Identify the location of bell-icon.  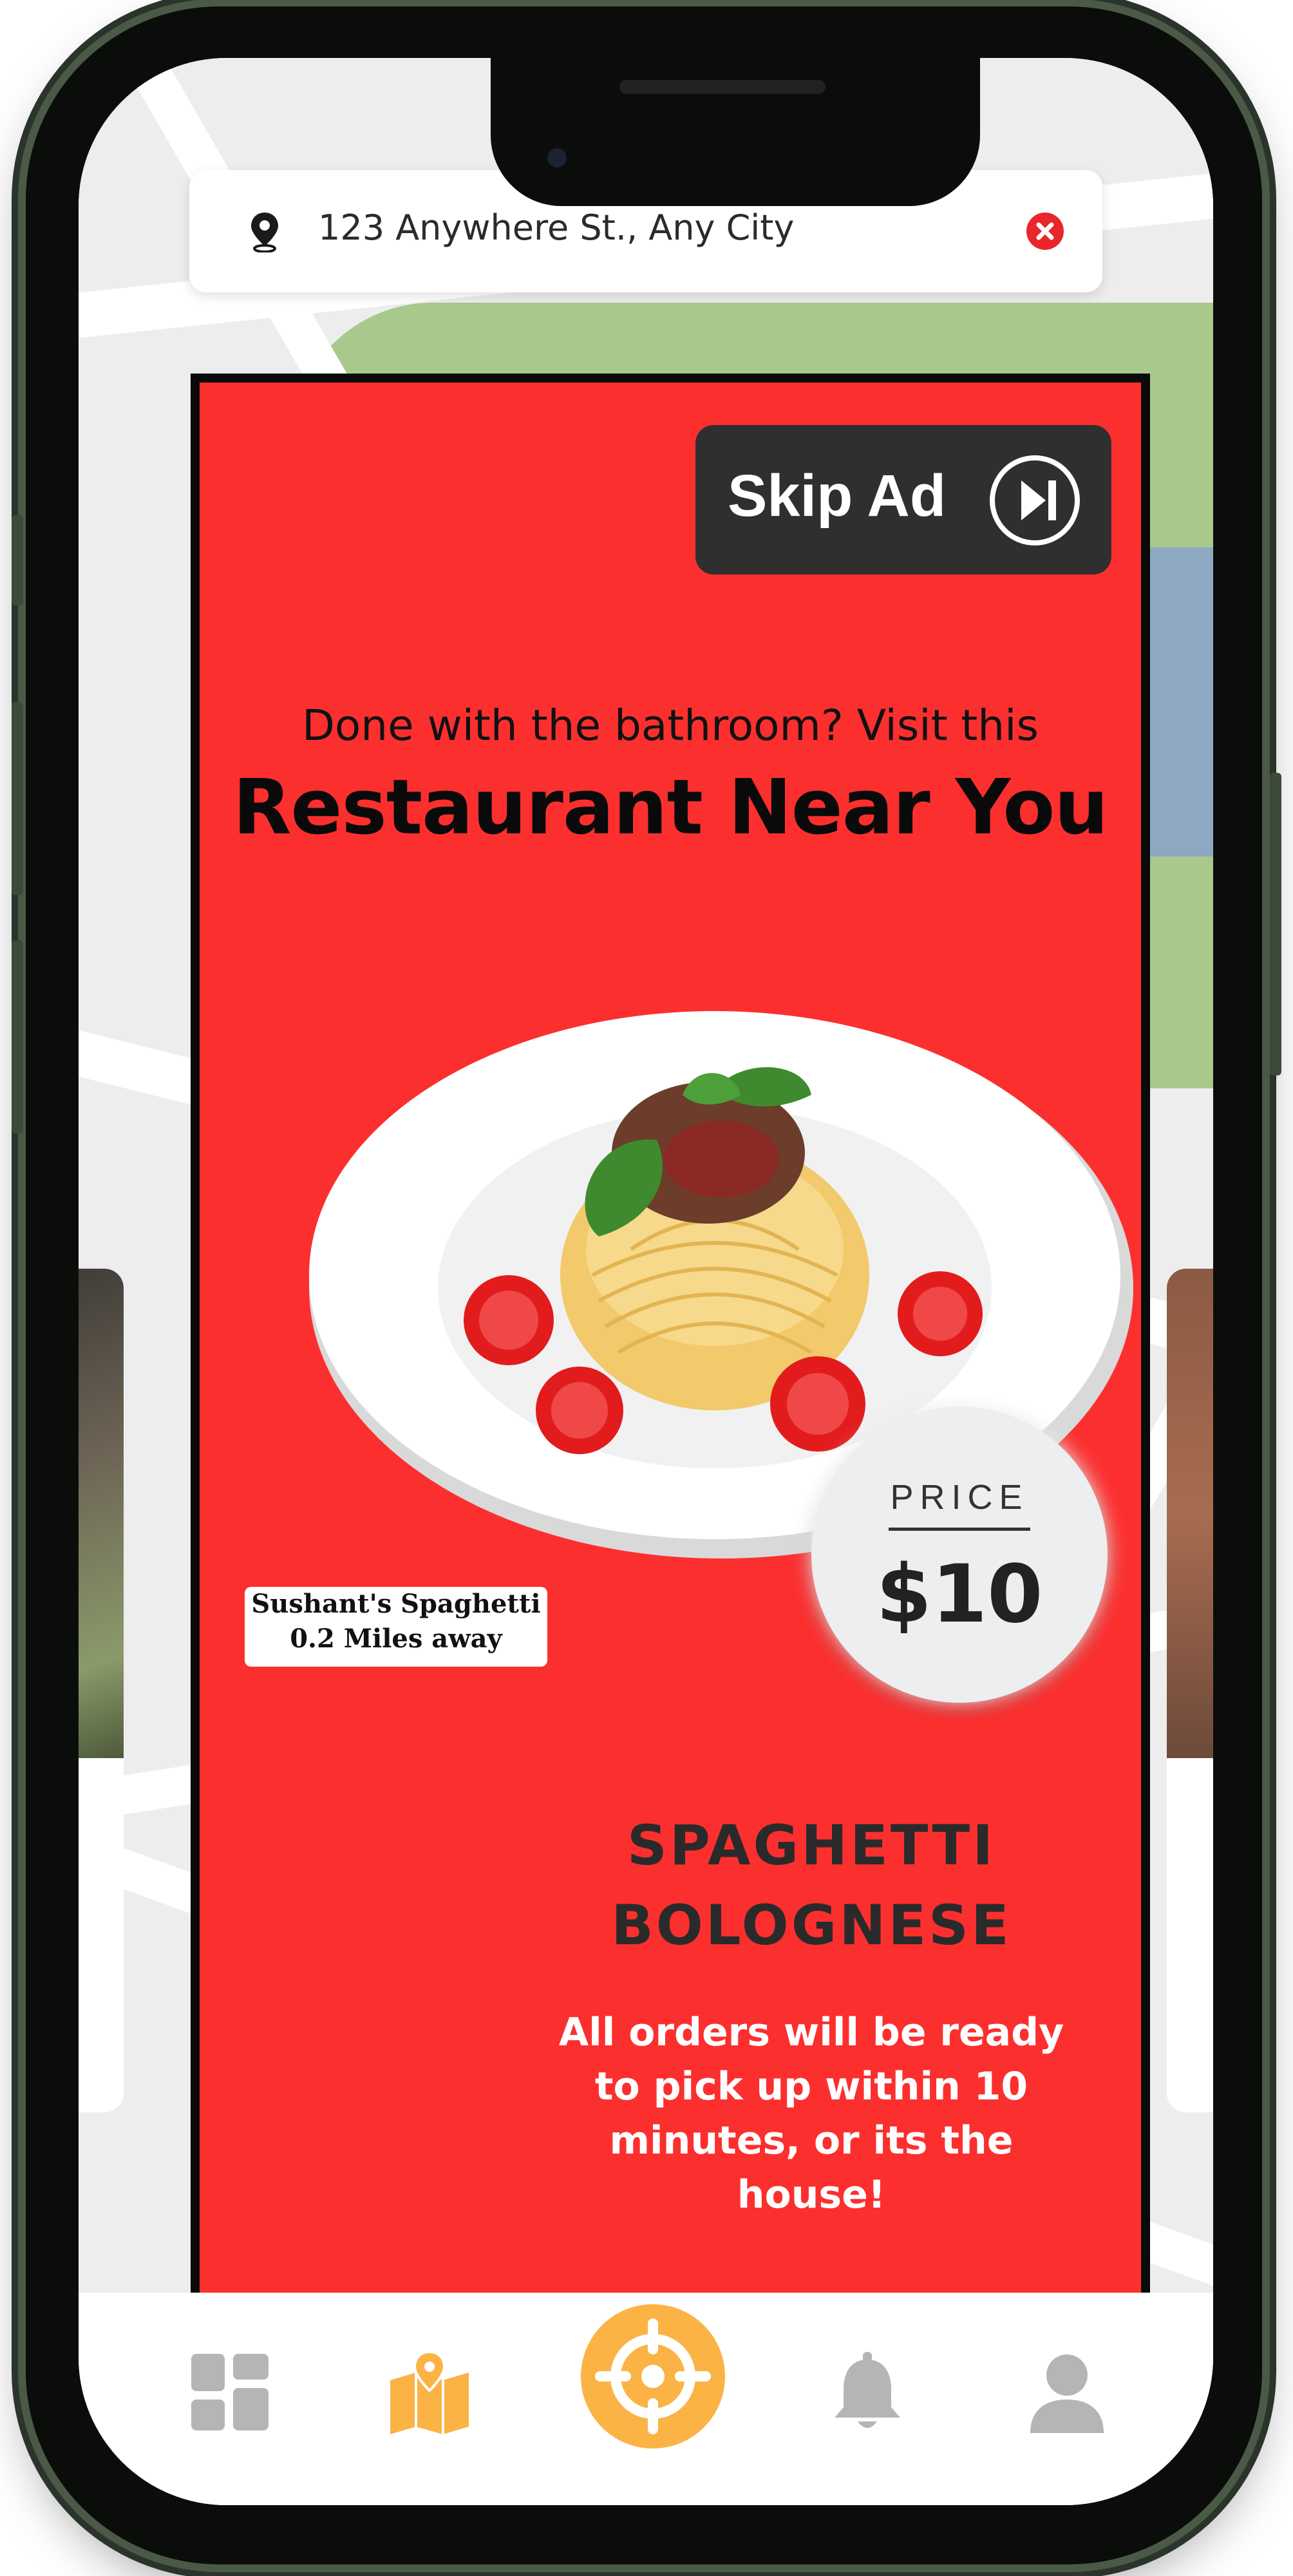
(867, 2392).